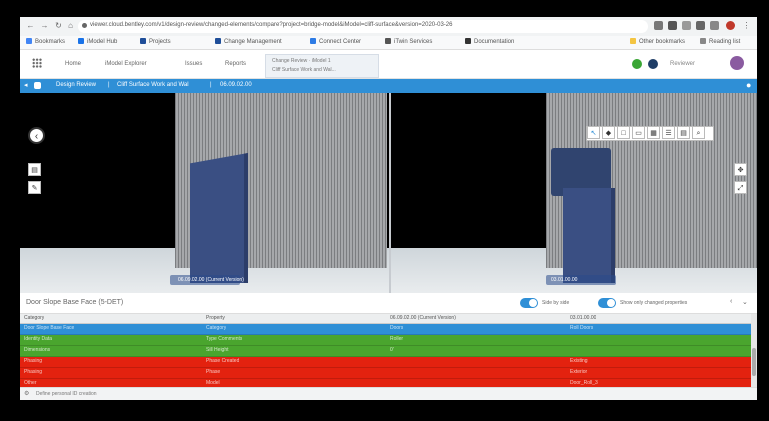 Image resolution: width=769 pixels, height=421 pixels. What do you see at coordinates (489, 42) in the screenshot?
I see `bookmark-item: Documentation` at bounding box center [489, 42].